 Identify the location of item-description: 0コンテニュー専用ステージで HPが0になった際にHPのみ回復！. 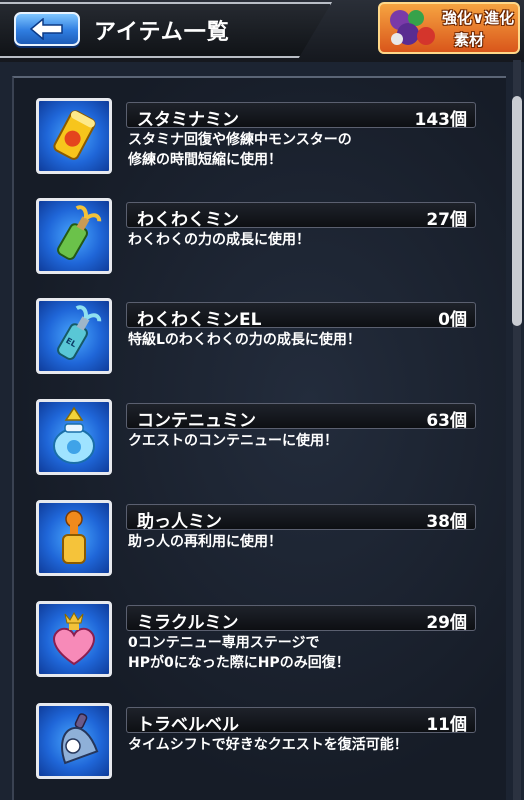
(301, 653).